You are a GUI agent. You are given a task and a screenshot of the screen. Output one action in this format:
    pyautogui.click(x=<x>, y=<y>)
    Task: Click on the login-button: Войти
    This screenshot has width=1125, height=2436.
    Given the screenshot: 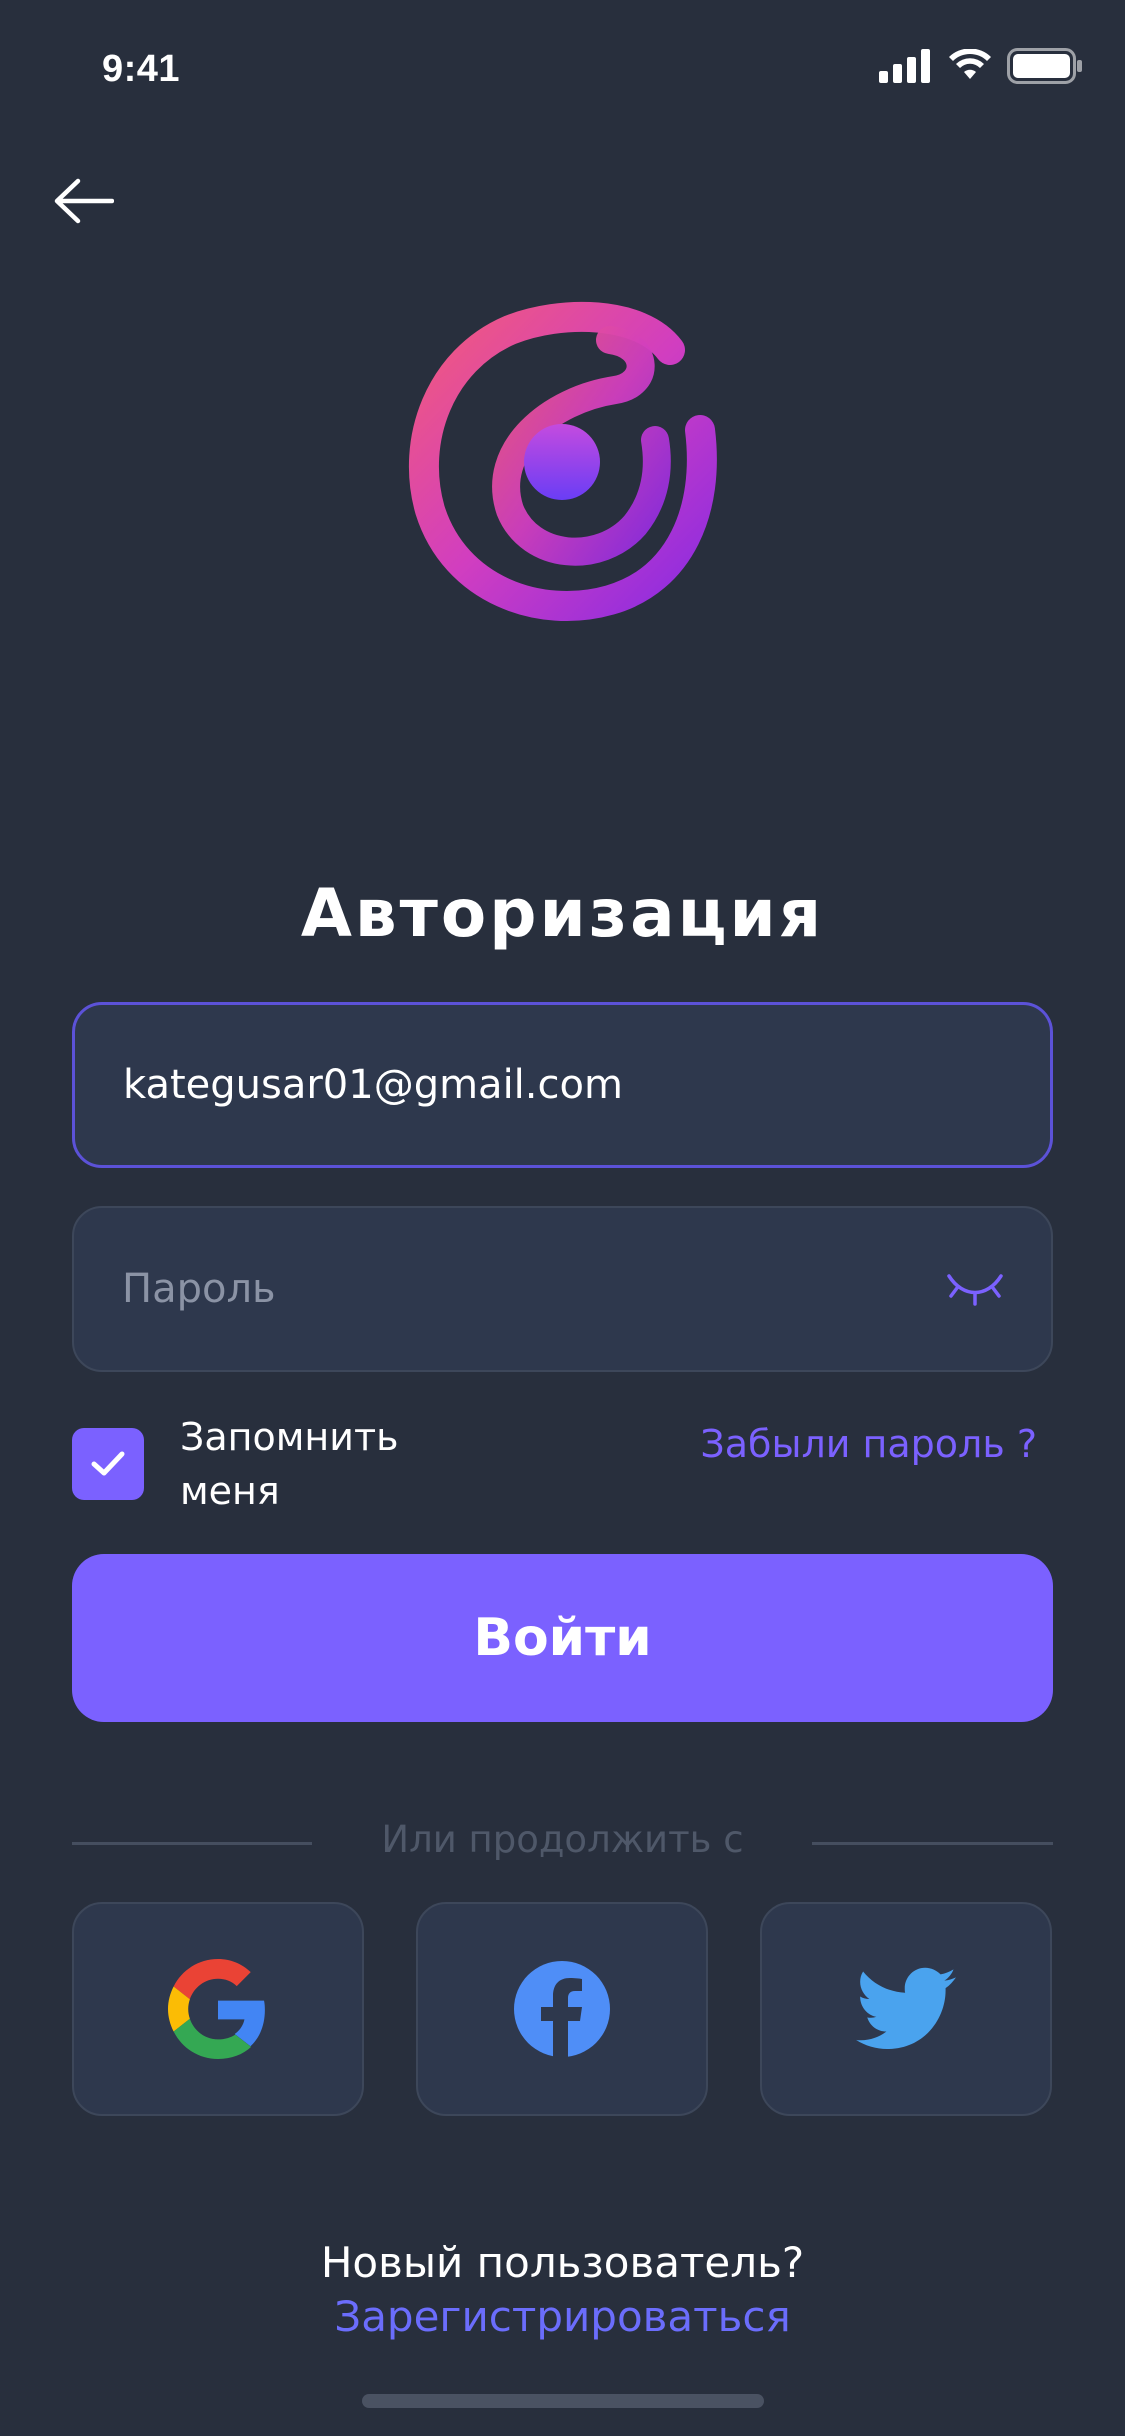 What is the action you would take?
    pyautogui.click(x=562, y=1638)
    